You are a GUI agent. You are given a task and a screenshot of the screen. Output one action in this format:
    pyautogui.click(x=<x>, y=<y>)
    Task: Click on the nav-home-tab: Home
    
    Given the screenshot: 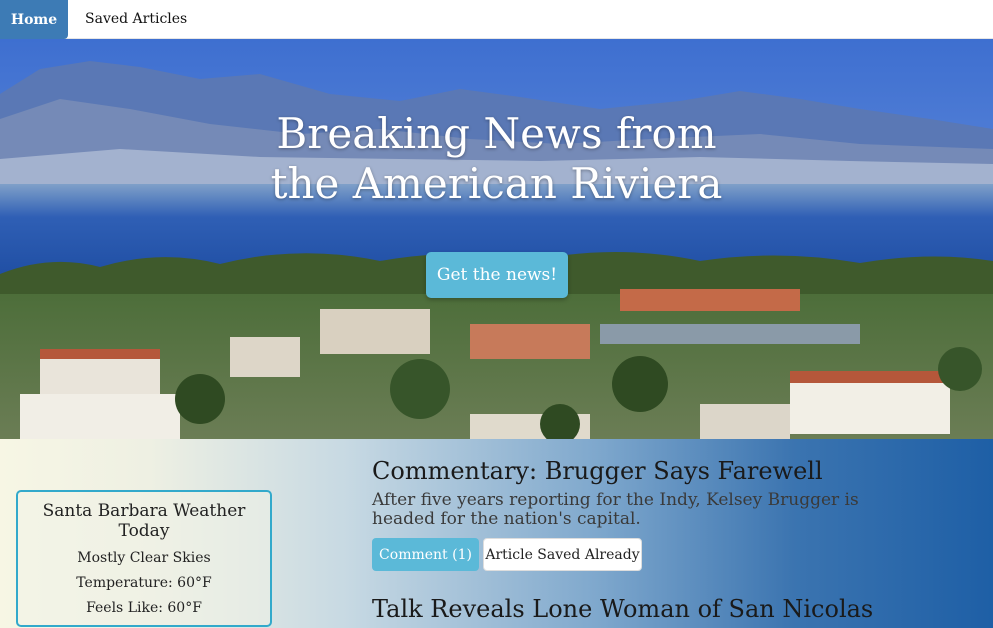 What is the action you would take?
    pyautogui.click(x=34, y=19)
    